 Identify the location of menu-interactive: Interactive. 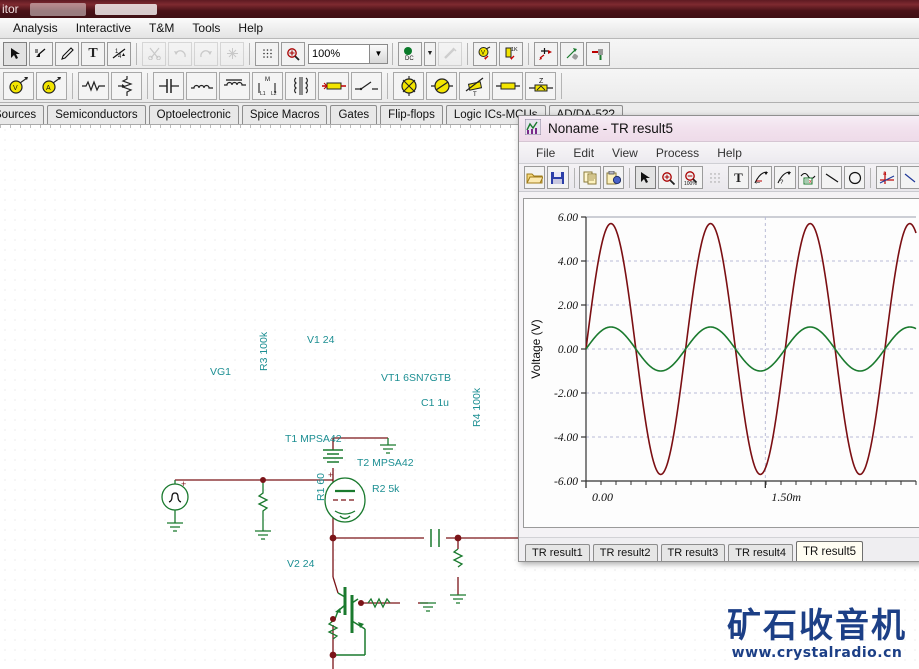
(103, 28).